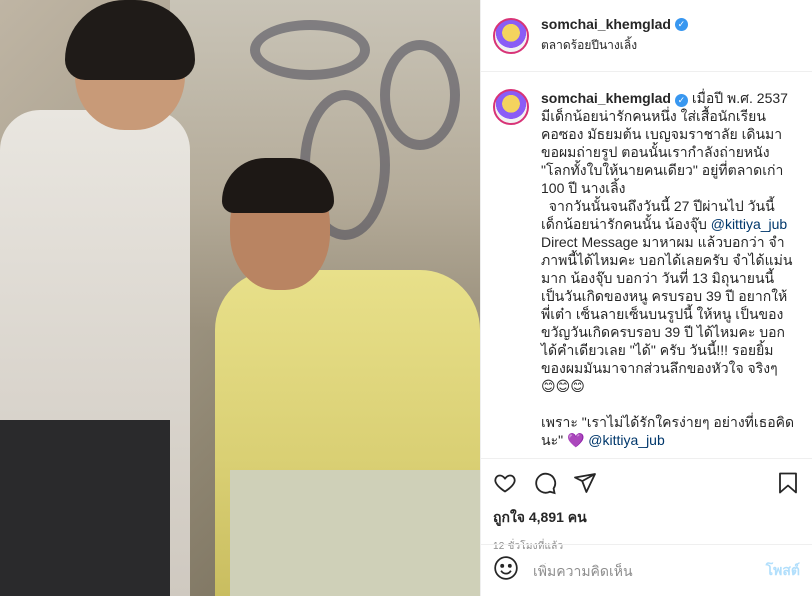 The image size is (812, 596). I want to click on actions-area: ถูกใจ 4,891 คน 12 ชั่วโมงที่แล้ว, so click(646, 506).